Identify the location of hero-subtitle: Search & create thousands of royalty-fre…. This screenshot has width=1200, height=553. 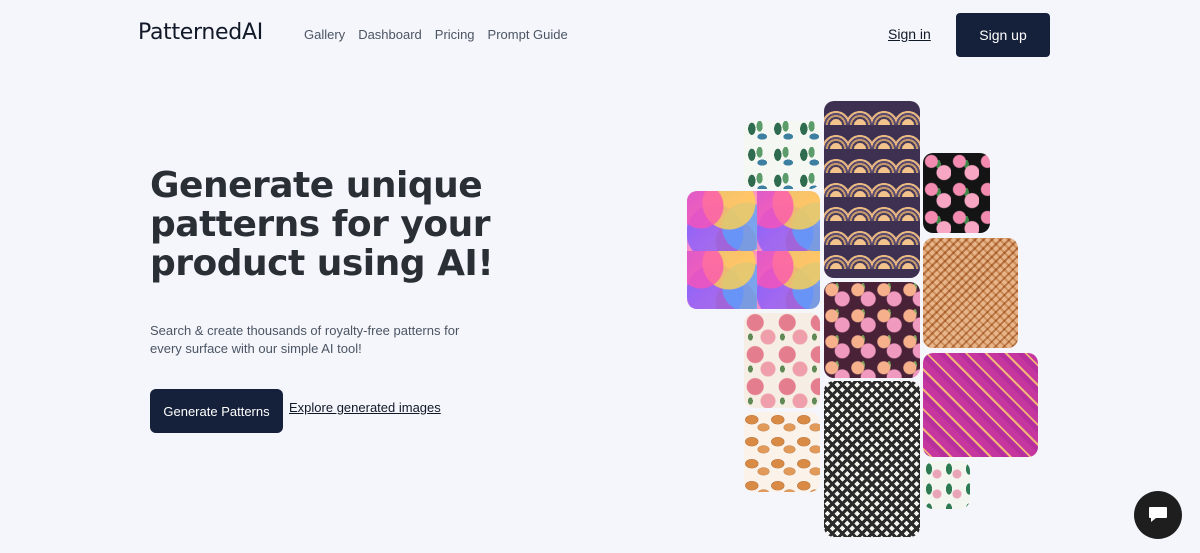
(305, 339).